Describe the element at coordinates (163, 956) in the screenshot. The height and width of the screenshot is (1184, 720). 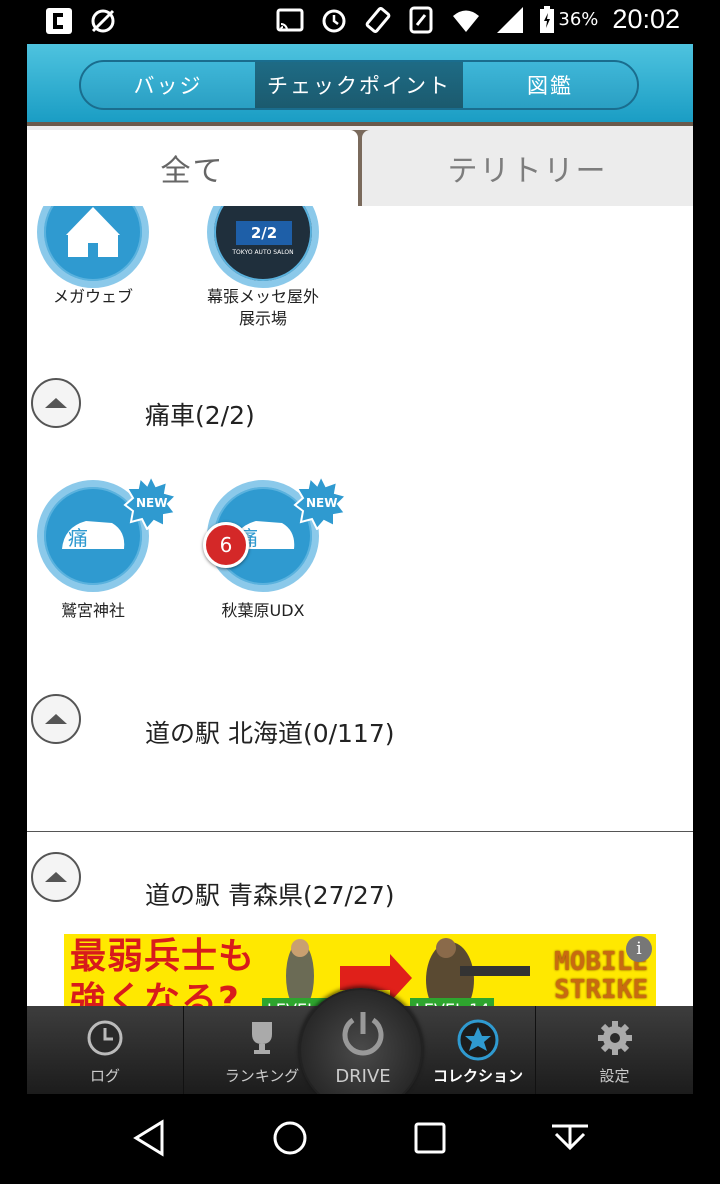
I see `ad-headline-1: 最弱兵士も` at that location.